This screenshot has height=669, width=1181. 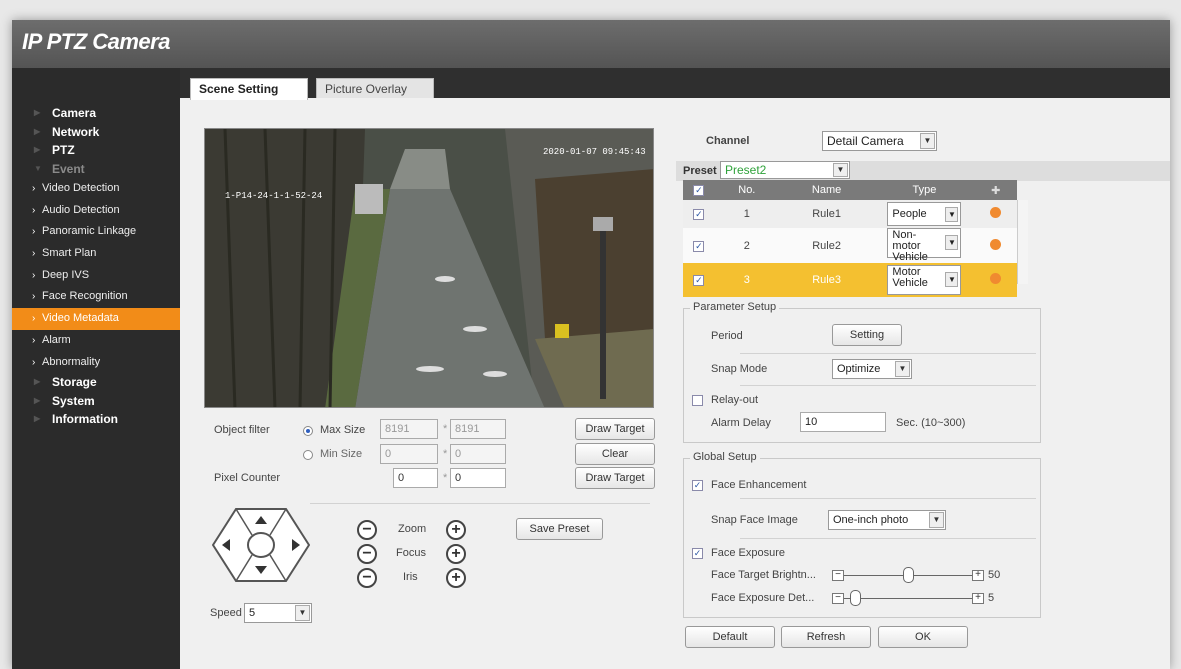 I want to click on exposure-detect-value: 5, so click(x=991, y=598).